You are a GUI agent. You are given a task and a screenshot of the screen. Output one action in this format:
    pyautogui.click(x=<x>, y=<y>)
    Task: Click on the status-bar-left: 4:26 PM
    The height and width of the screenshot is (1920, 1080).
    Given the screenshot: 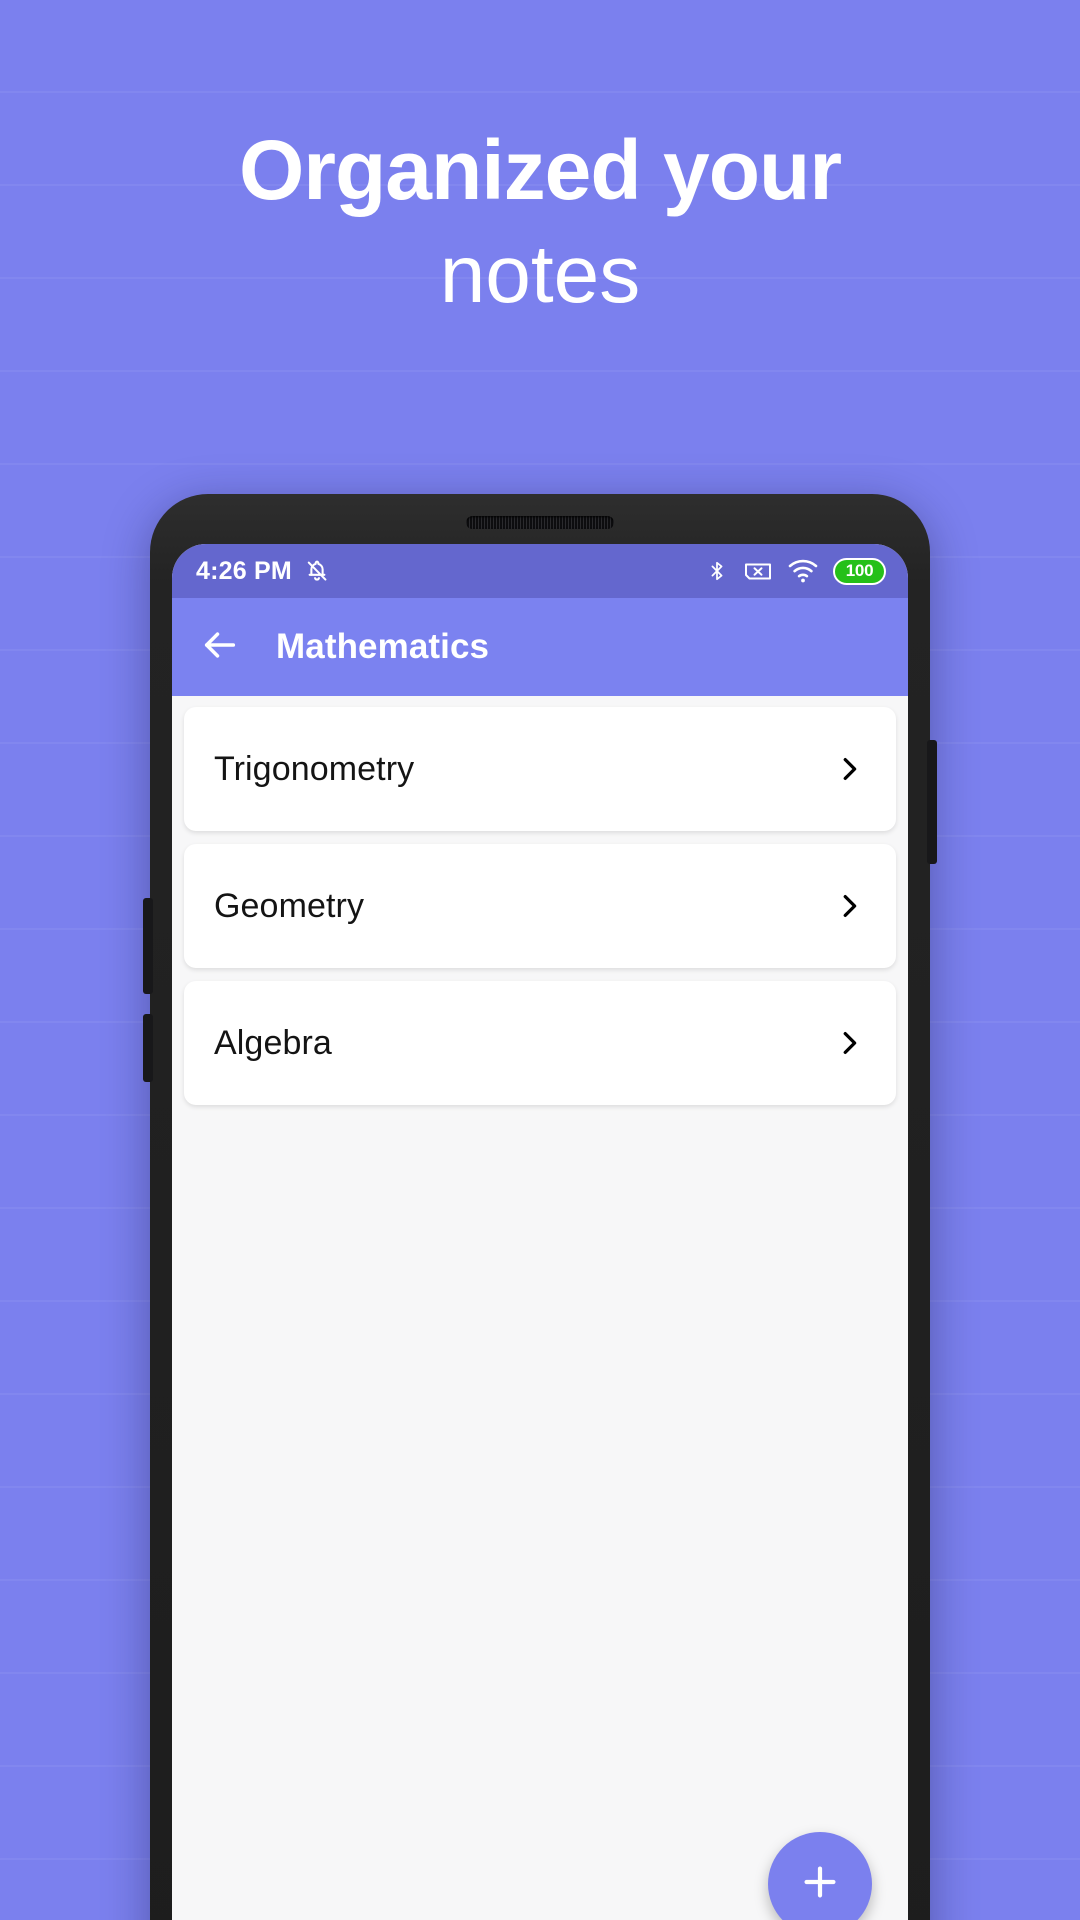 What is the action you would take?
    pyautogui.click(x=263, y=571)
    